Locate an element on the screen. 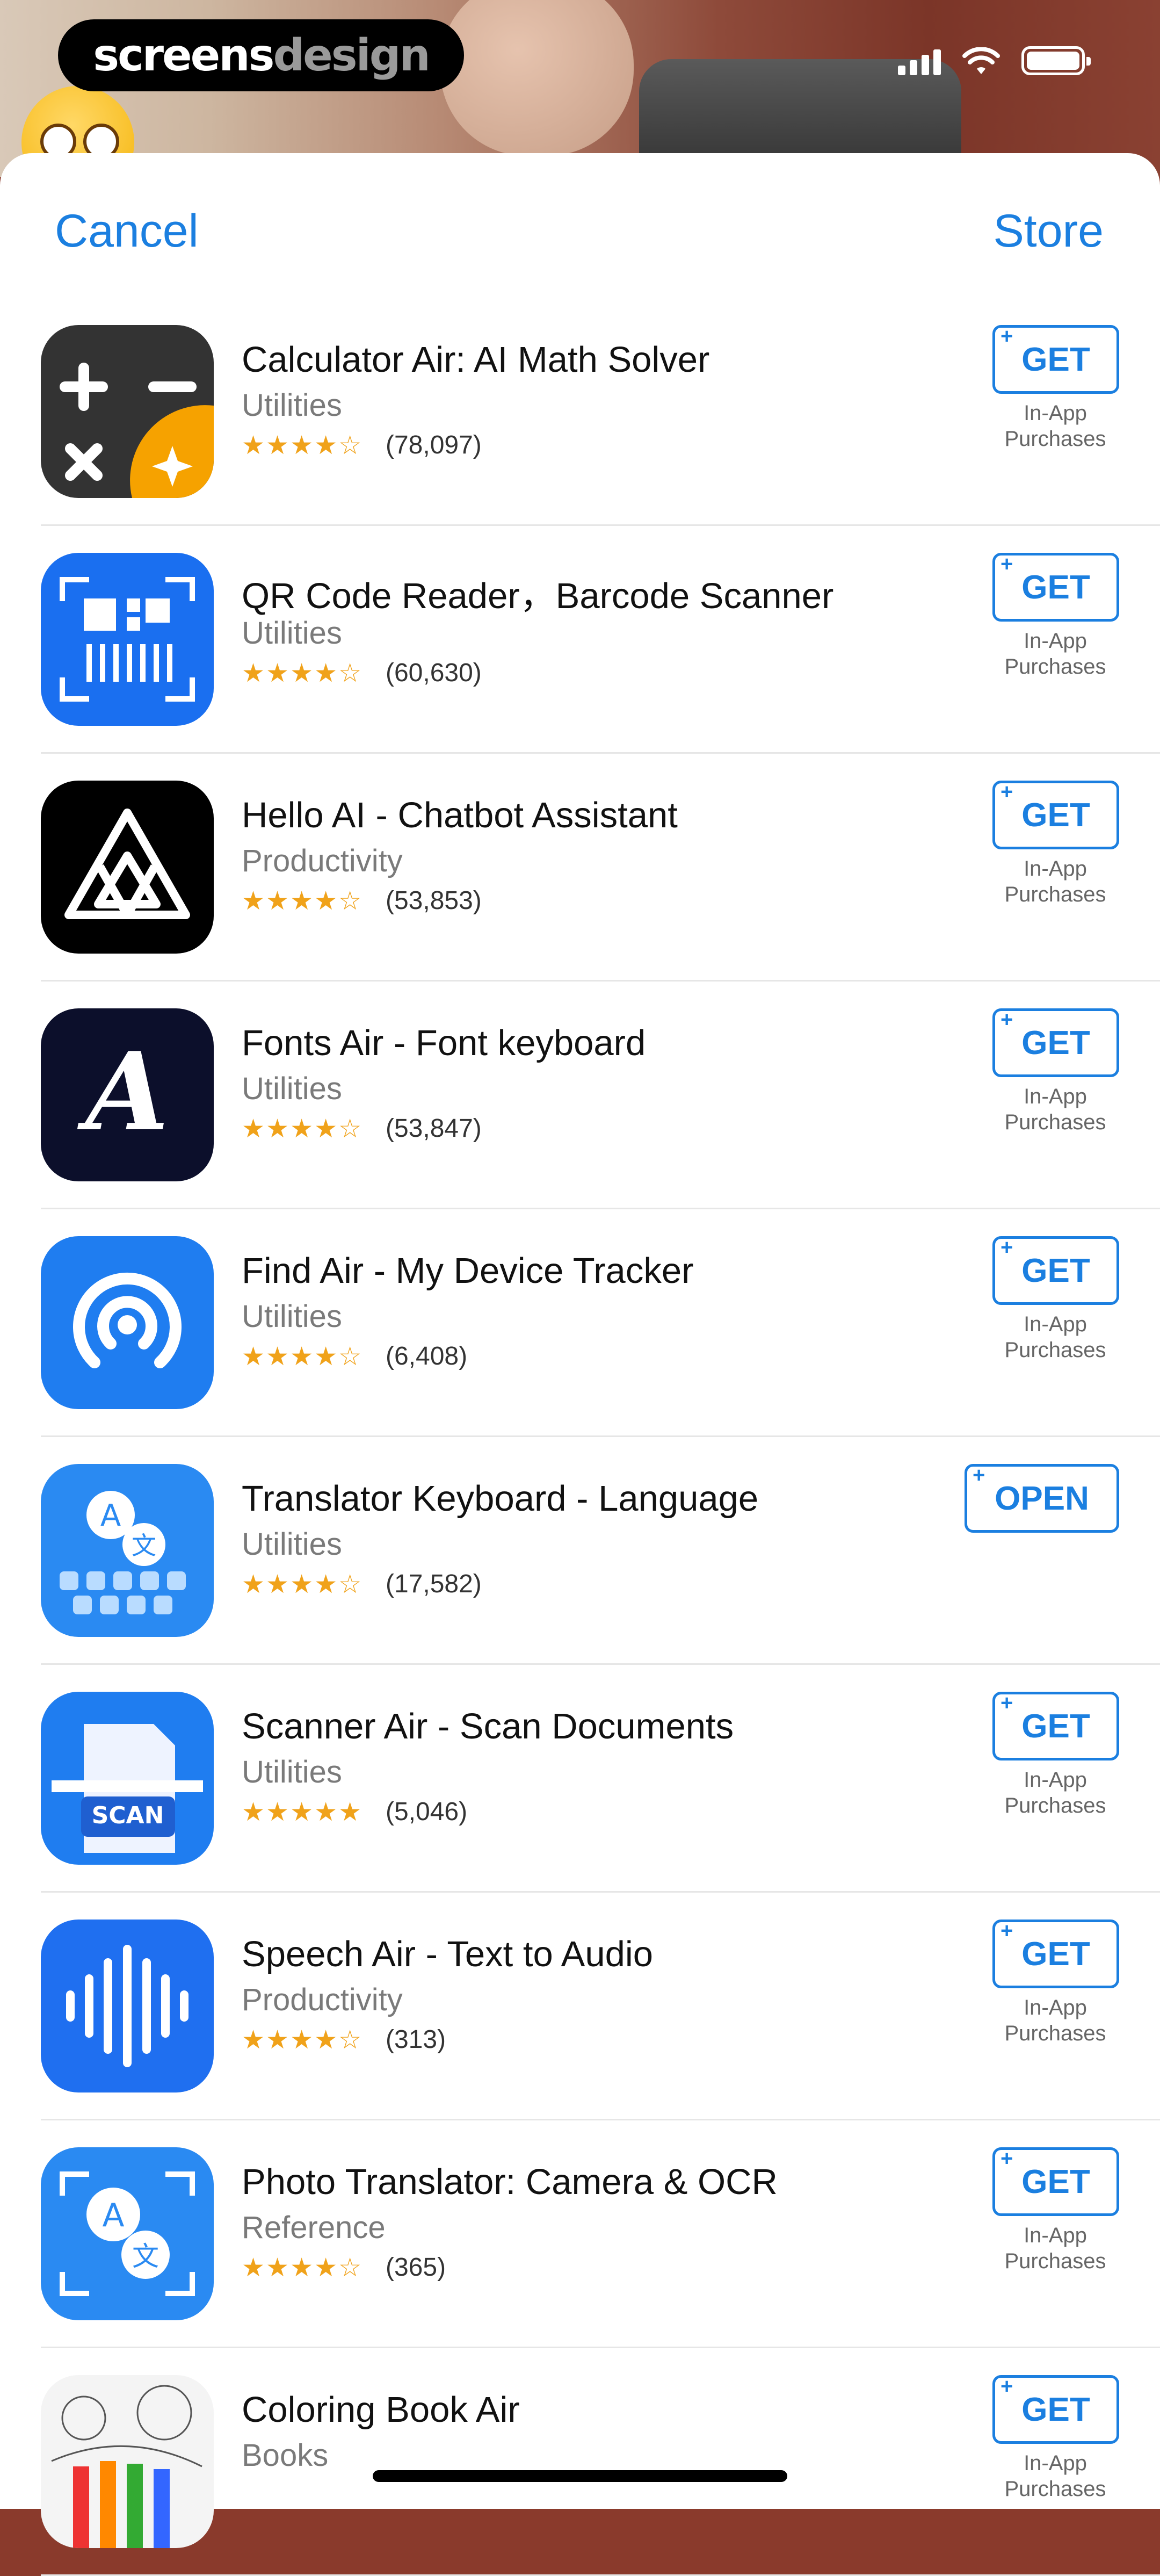 Image resolution: width=1160 pixels, height=2576 pixels. background-hand is located at coordinates (537, 78).